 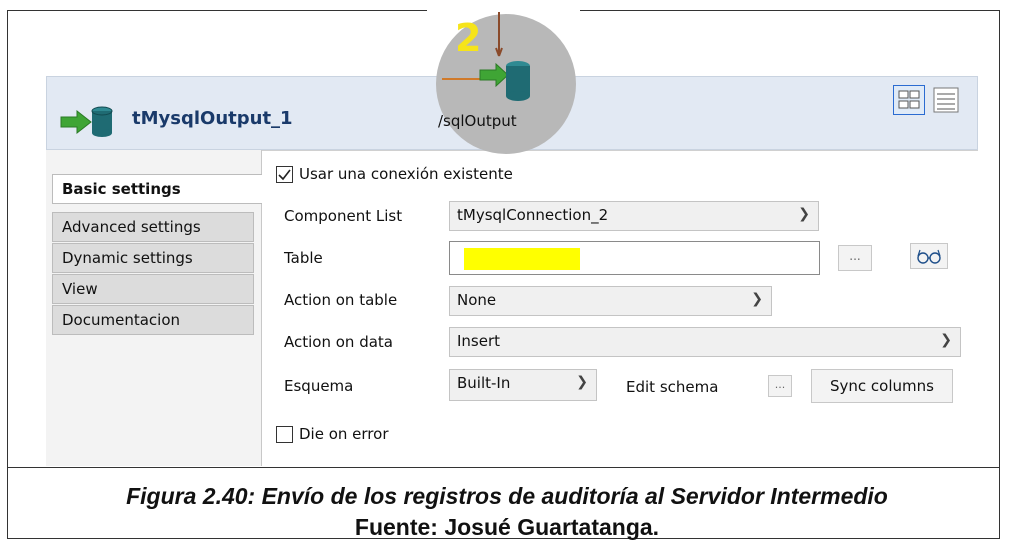 What do you see at coordinates (909, 100) in the screenshot?
I see `grid-view-icon` at bounding box center [909, 100].